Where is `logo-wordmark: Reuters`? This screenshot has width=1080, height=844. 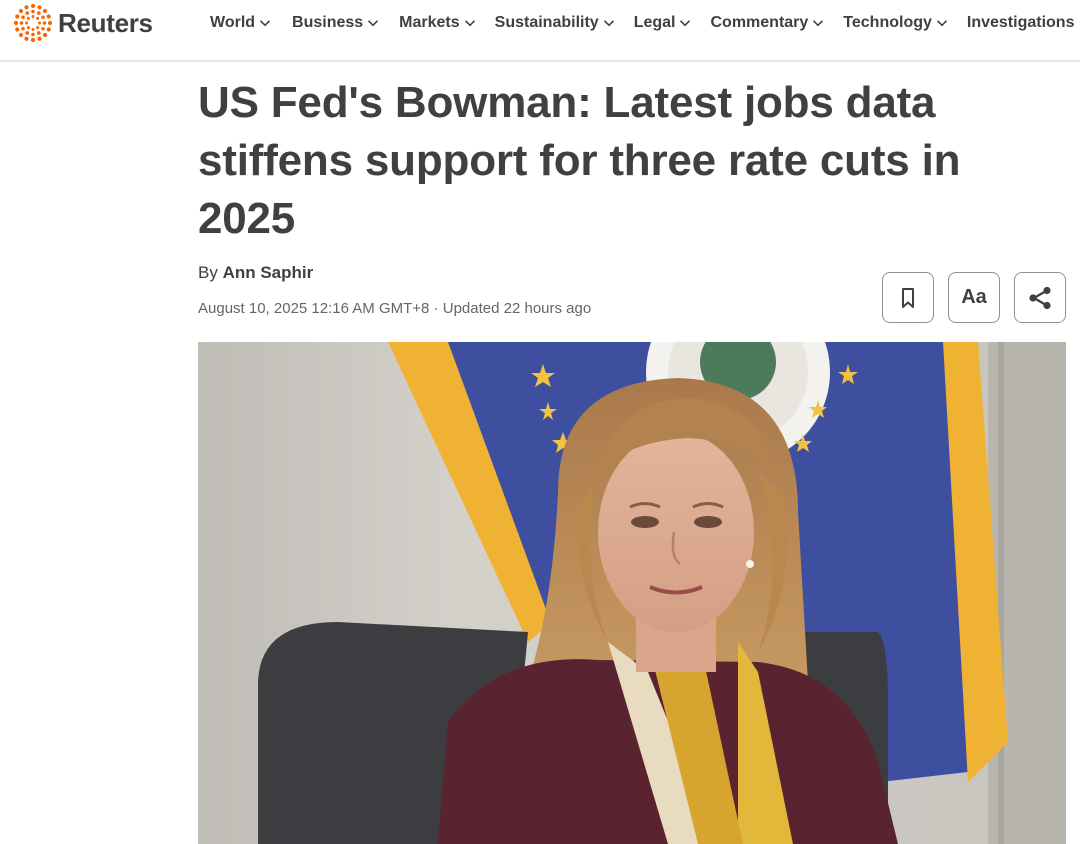
logo-wordmark: Reuters is located at coordinates (105, 22).